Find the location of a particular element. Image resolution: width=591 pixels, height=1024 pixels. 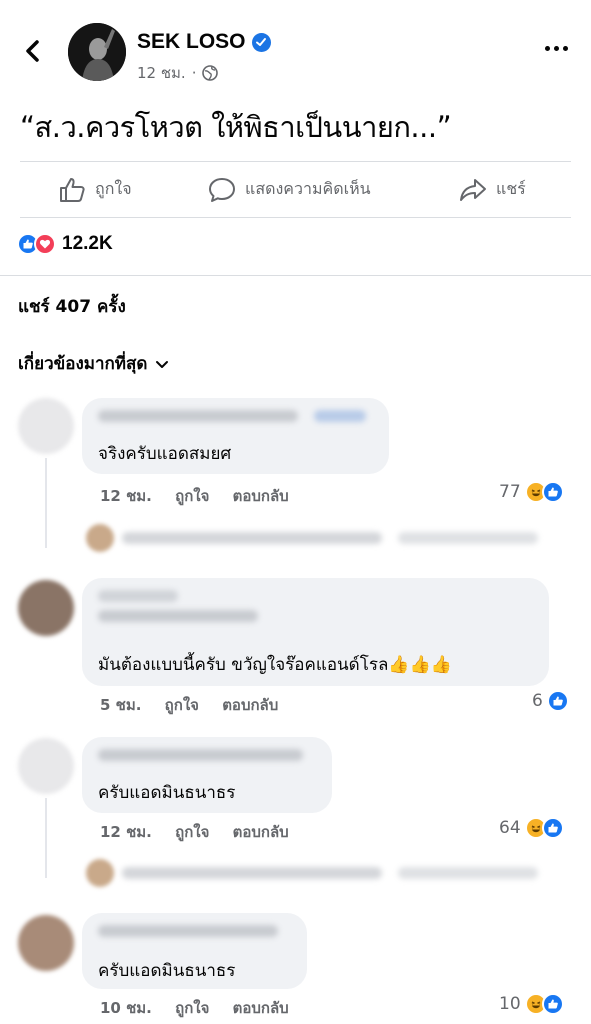

comment-text: มันต้องแบบนี้ครับ ขวัญใจร๊อคแอนด์โรล👍👍👍 is located at coordinates (275, 665).